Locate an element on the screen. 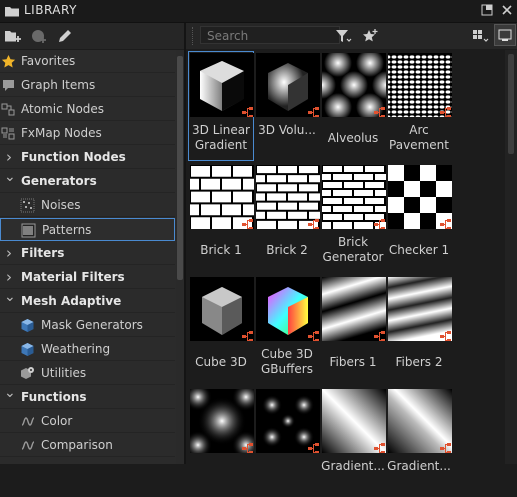 The height and width of the screenshot is (497, 517). library-tile: Arc Pavement is located at coordinates (419, 106).